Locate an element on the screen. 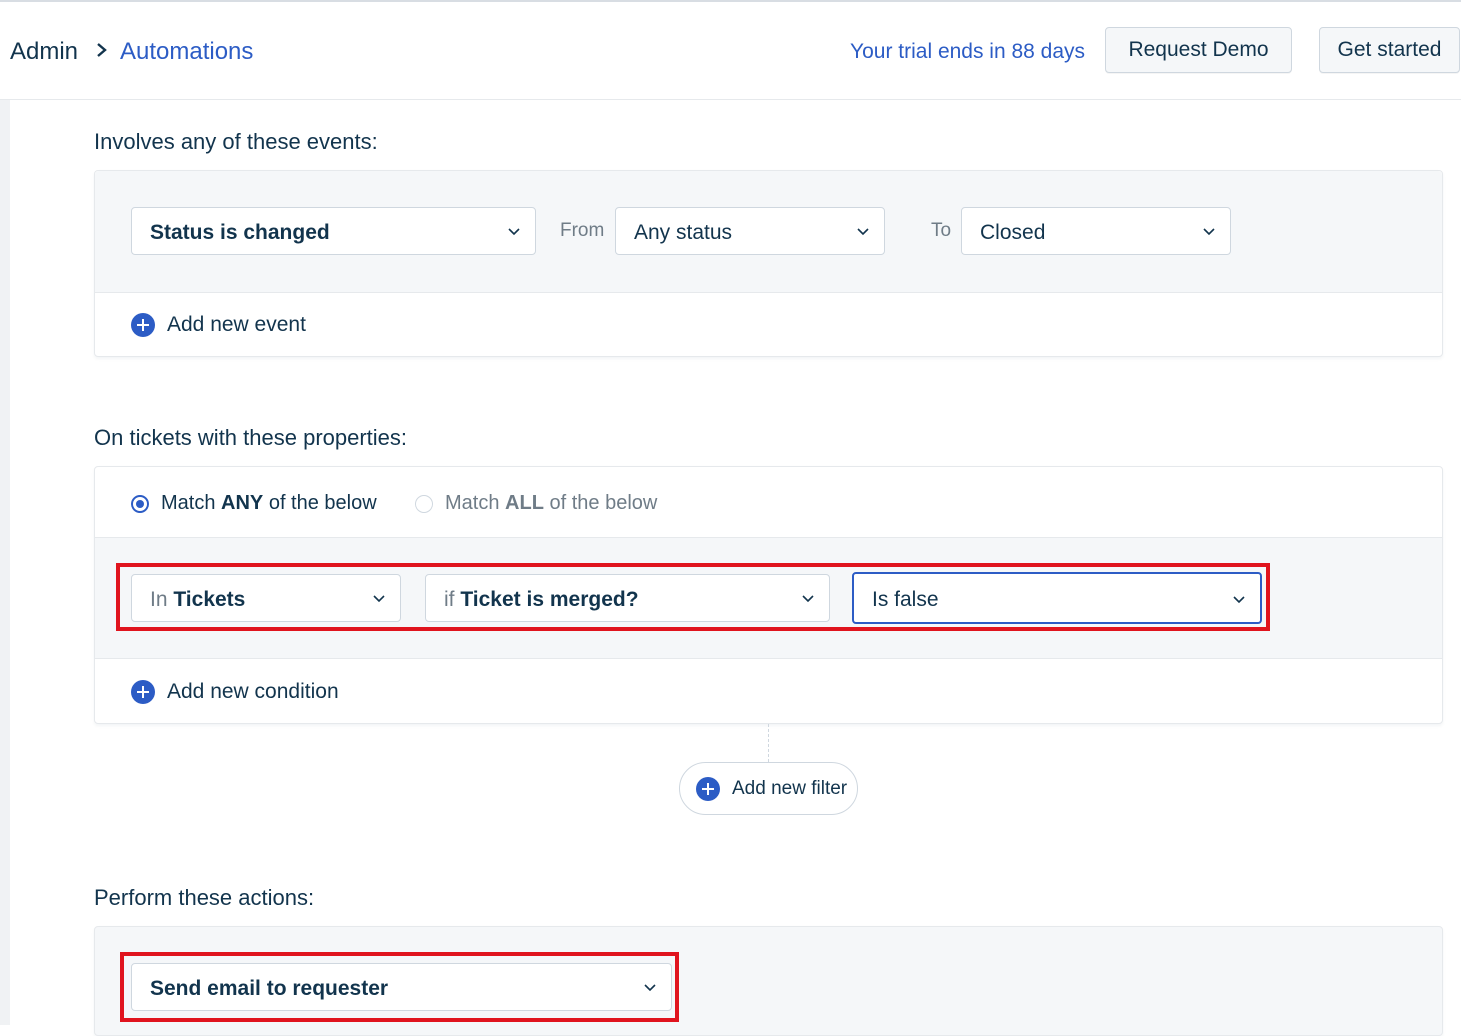  request-demo-button: Request Demo is located at coordinates (1198, 50).